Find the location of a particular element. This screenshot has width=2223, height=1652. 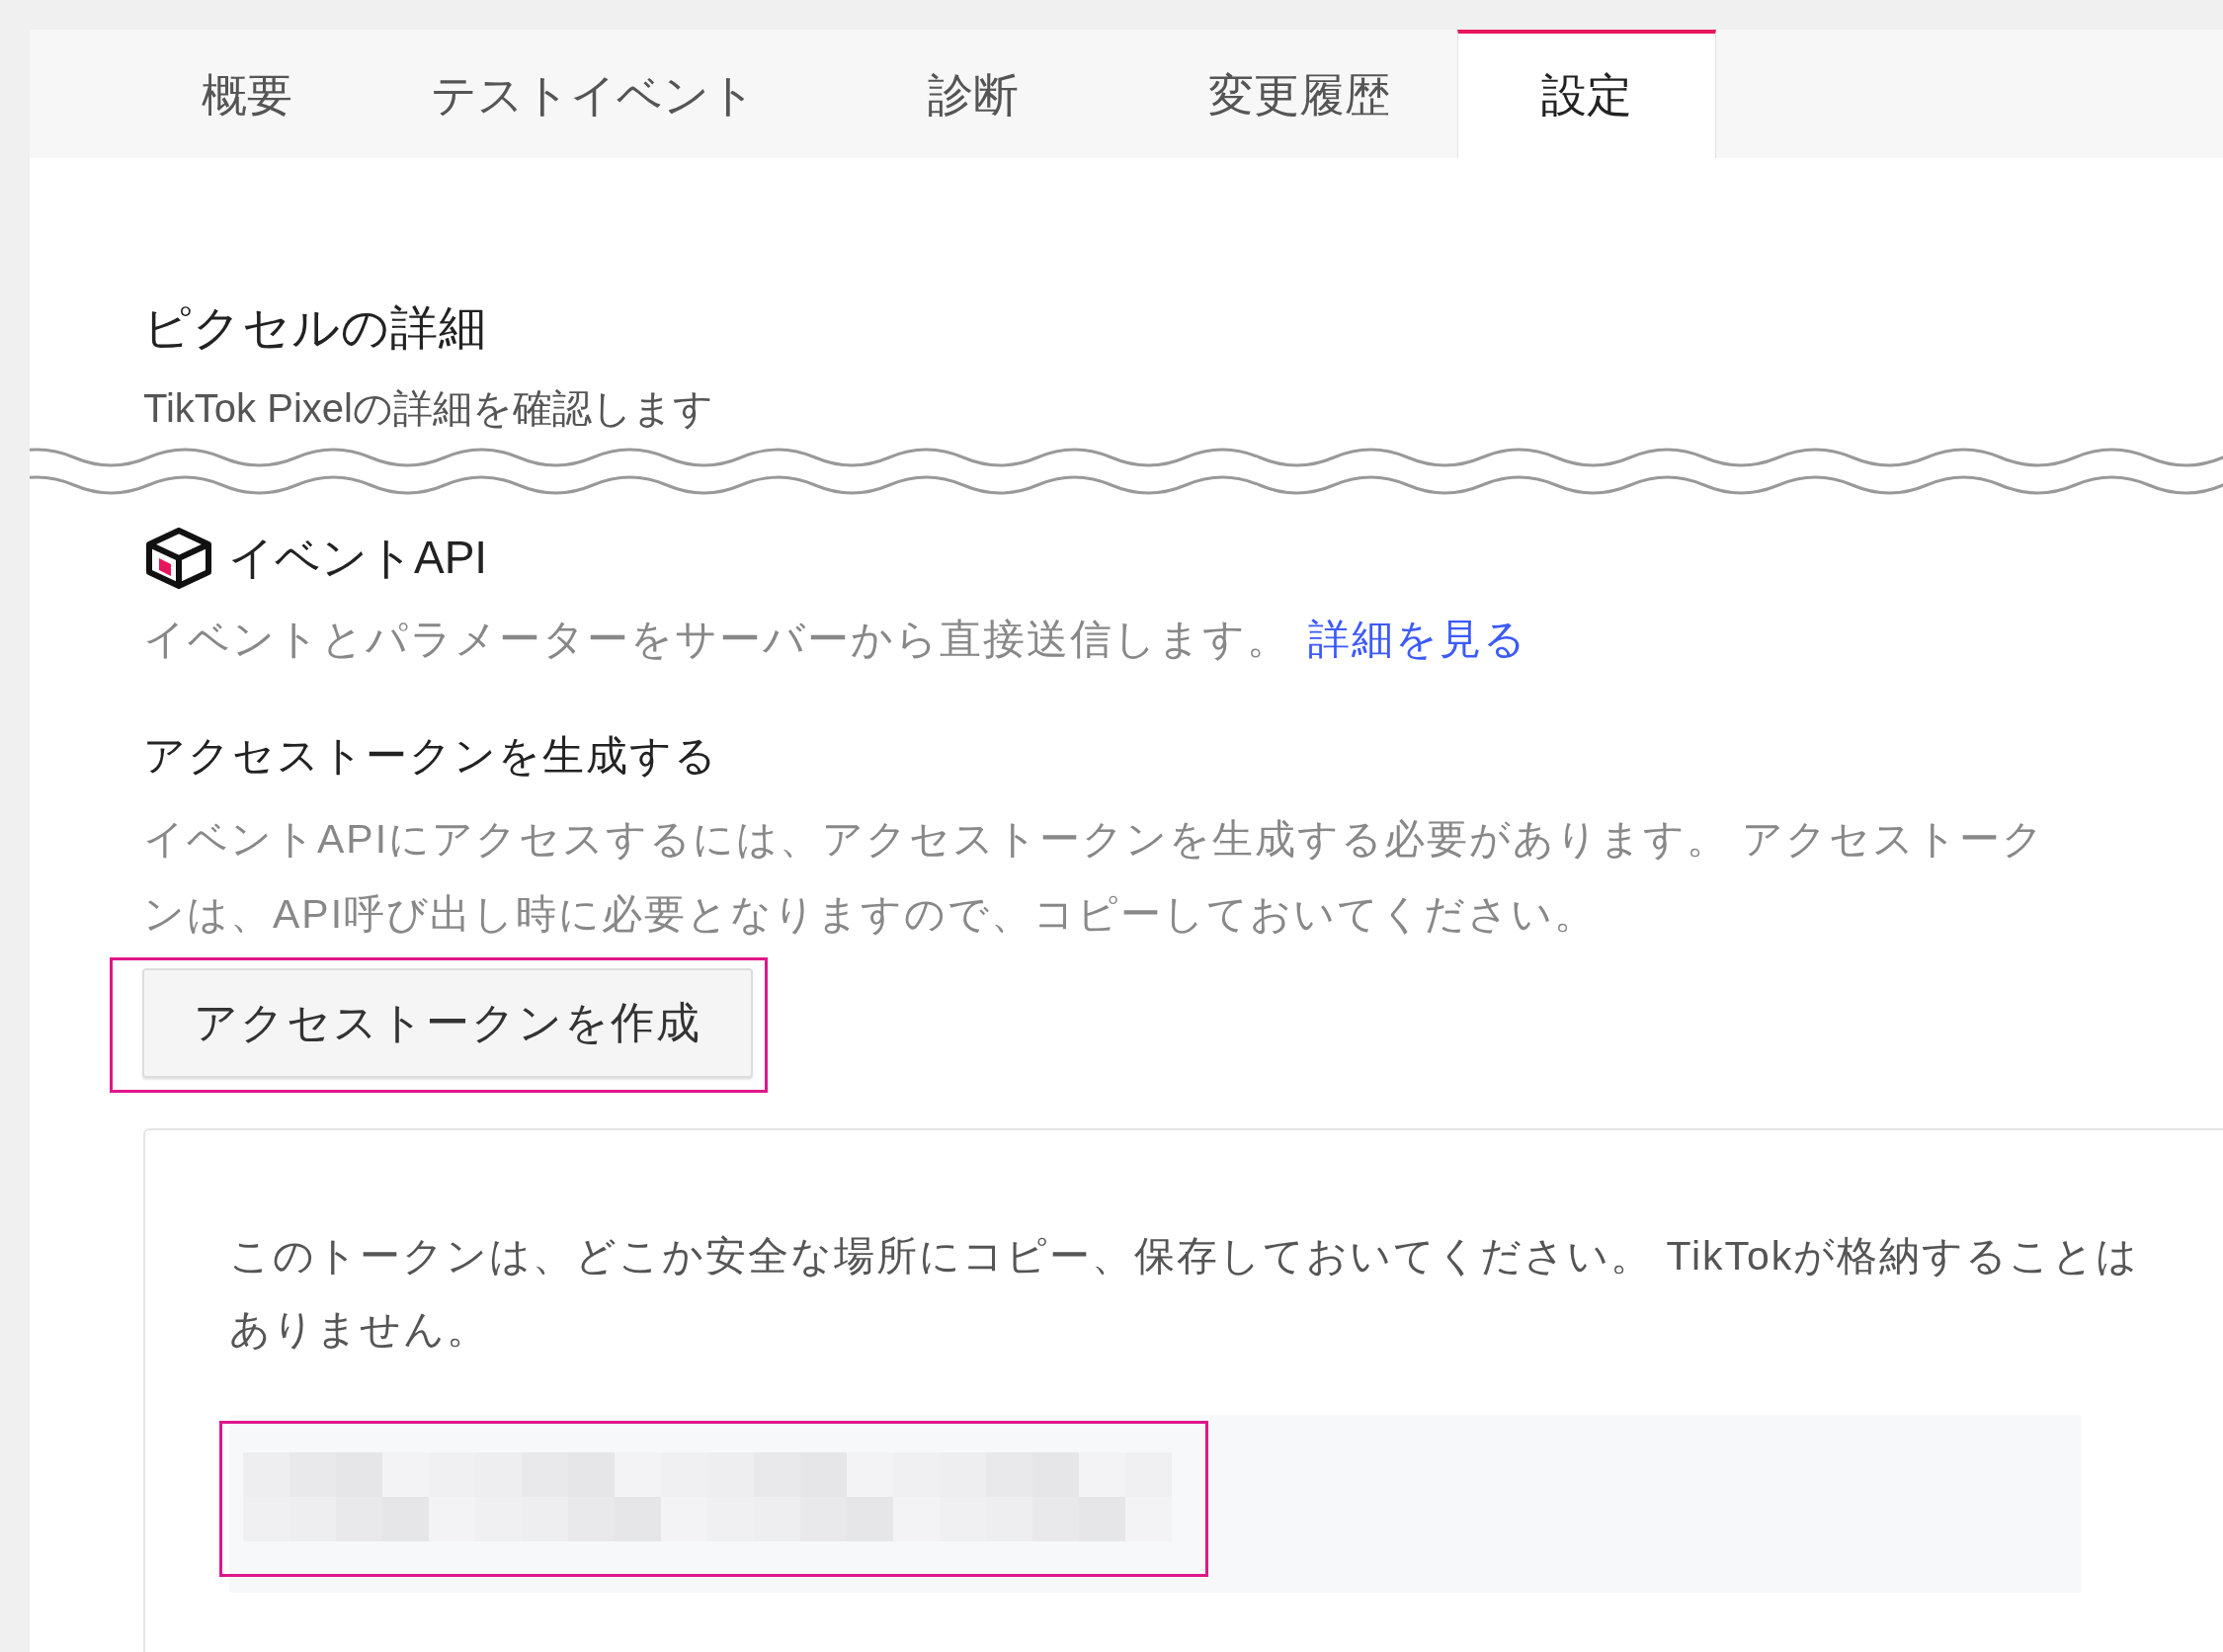

description-text: イベントとパラメーターをサーバーから直接送信します。 詳細を見る is located at coordinates (835, 639).